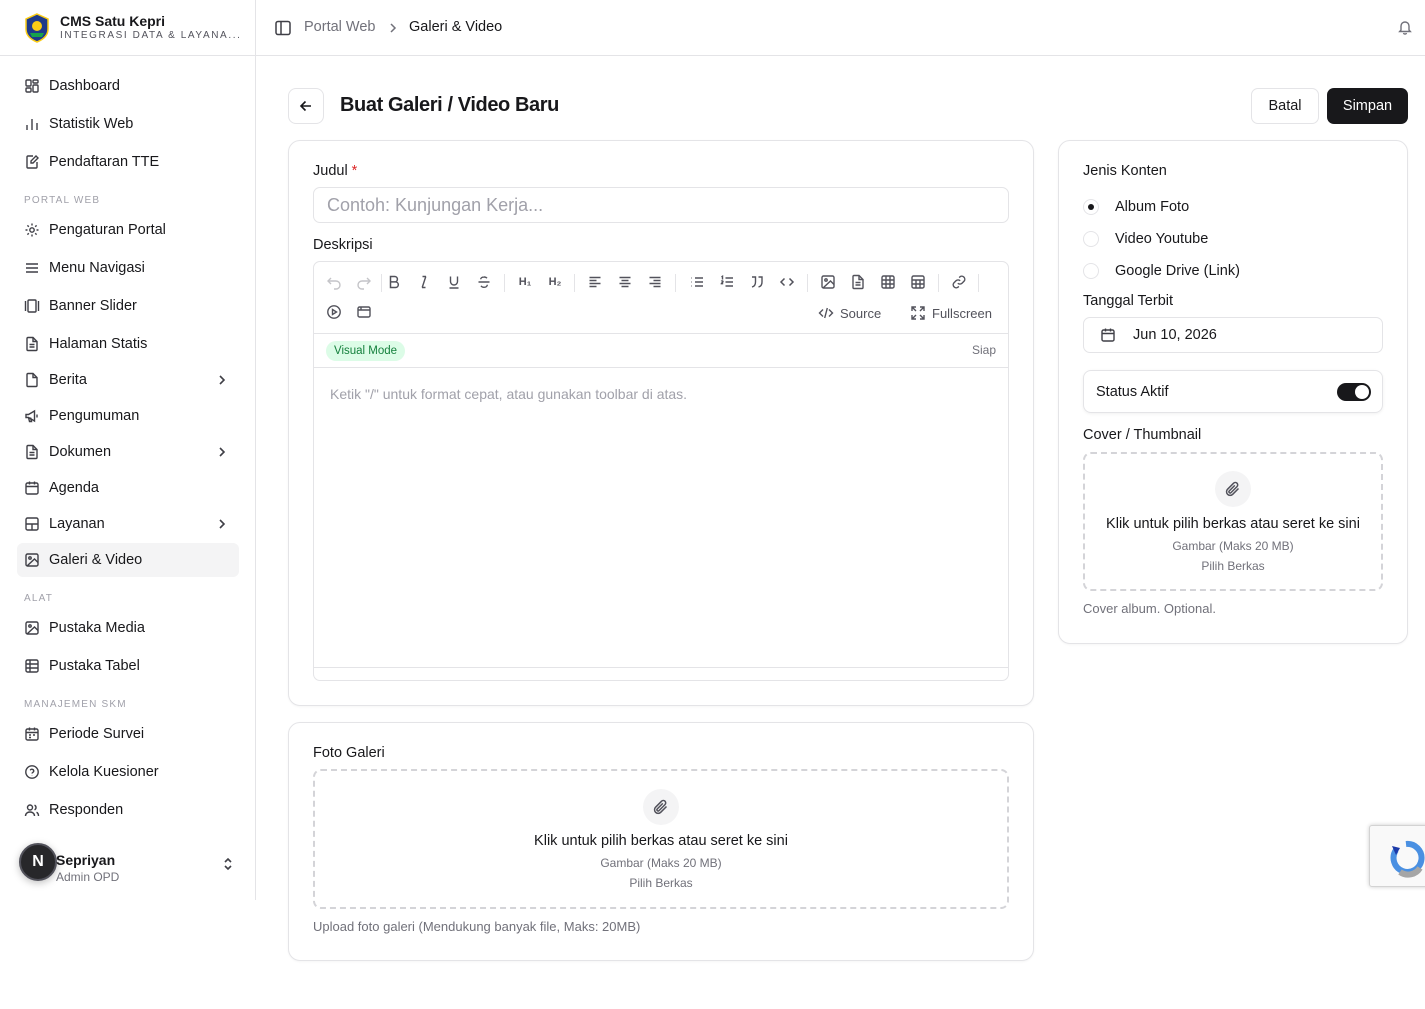 The image size is (1425, 1009). Describe the element at coordinates (330, 171) in the screenshot. I see `title-label-text: Judul` at that location.